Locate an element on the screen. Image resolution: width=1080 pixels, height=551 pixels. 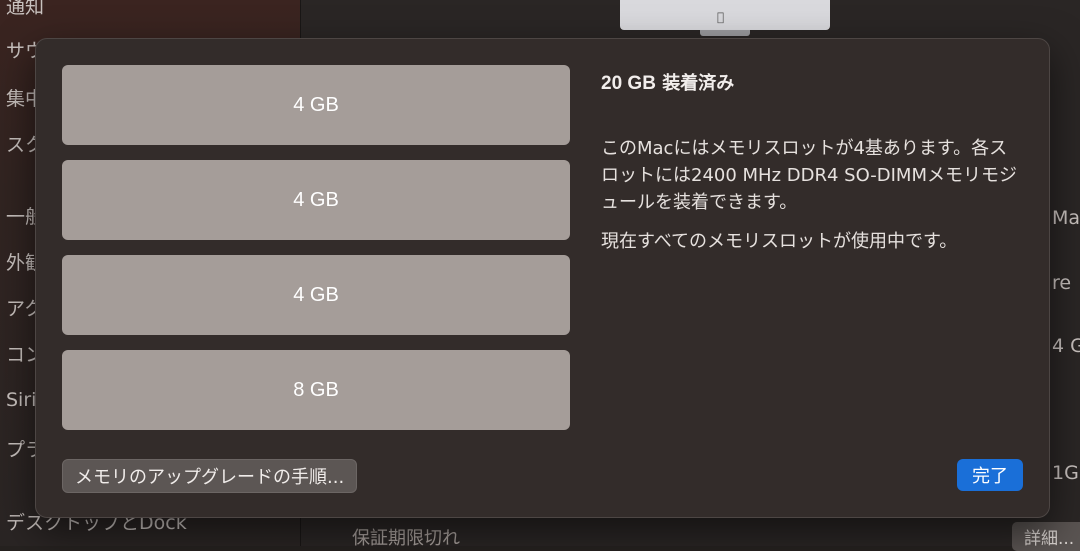
memory-slot-3: 4 GB is located at coordinates (316, 295).